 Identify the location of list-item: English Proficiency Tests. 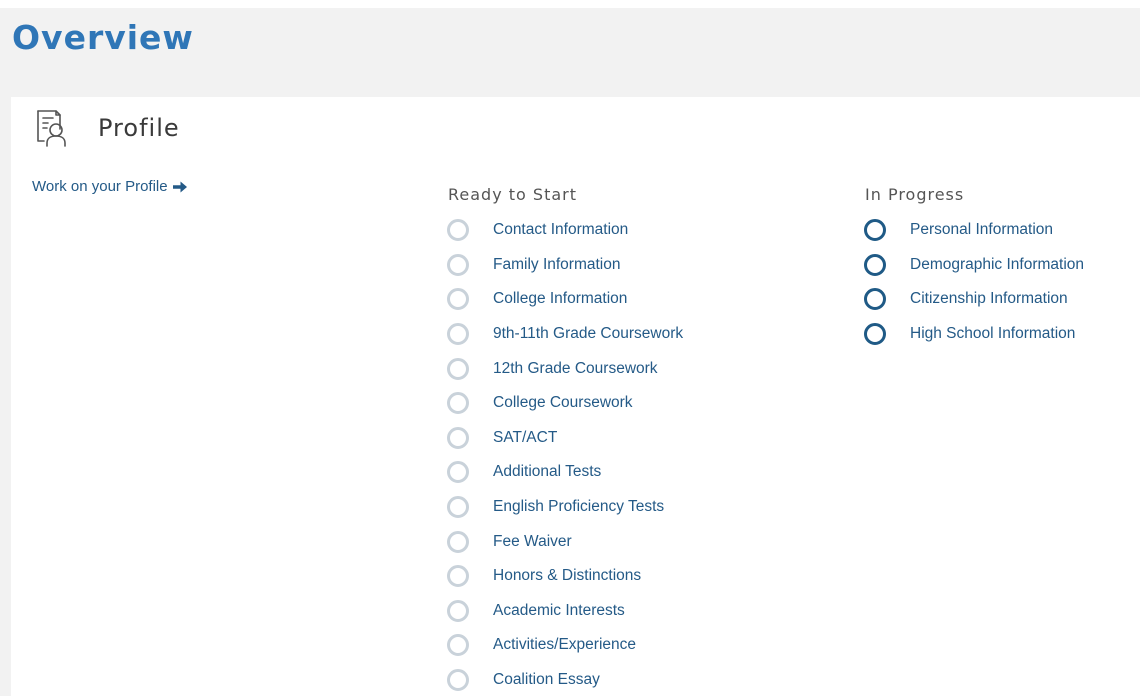
(565, 507).